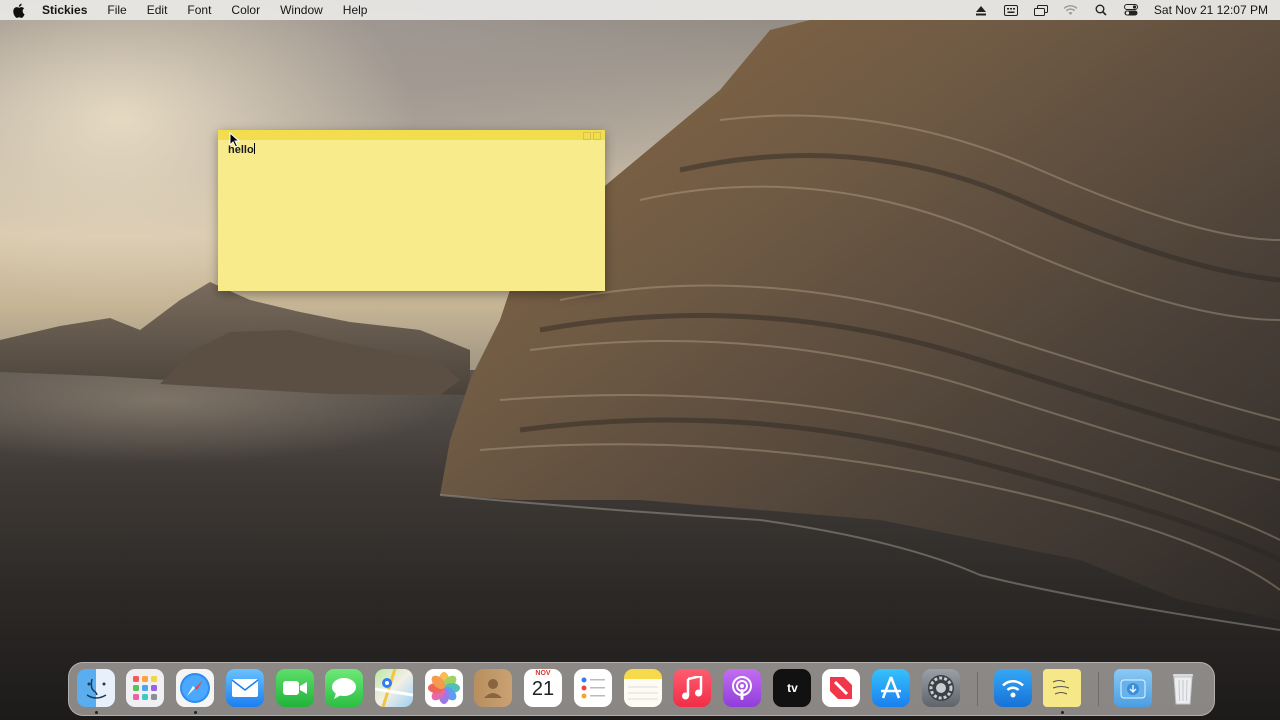  I want to click on wifi-icon, so click(1071, 10).